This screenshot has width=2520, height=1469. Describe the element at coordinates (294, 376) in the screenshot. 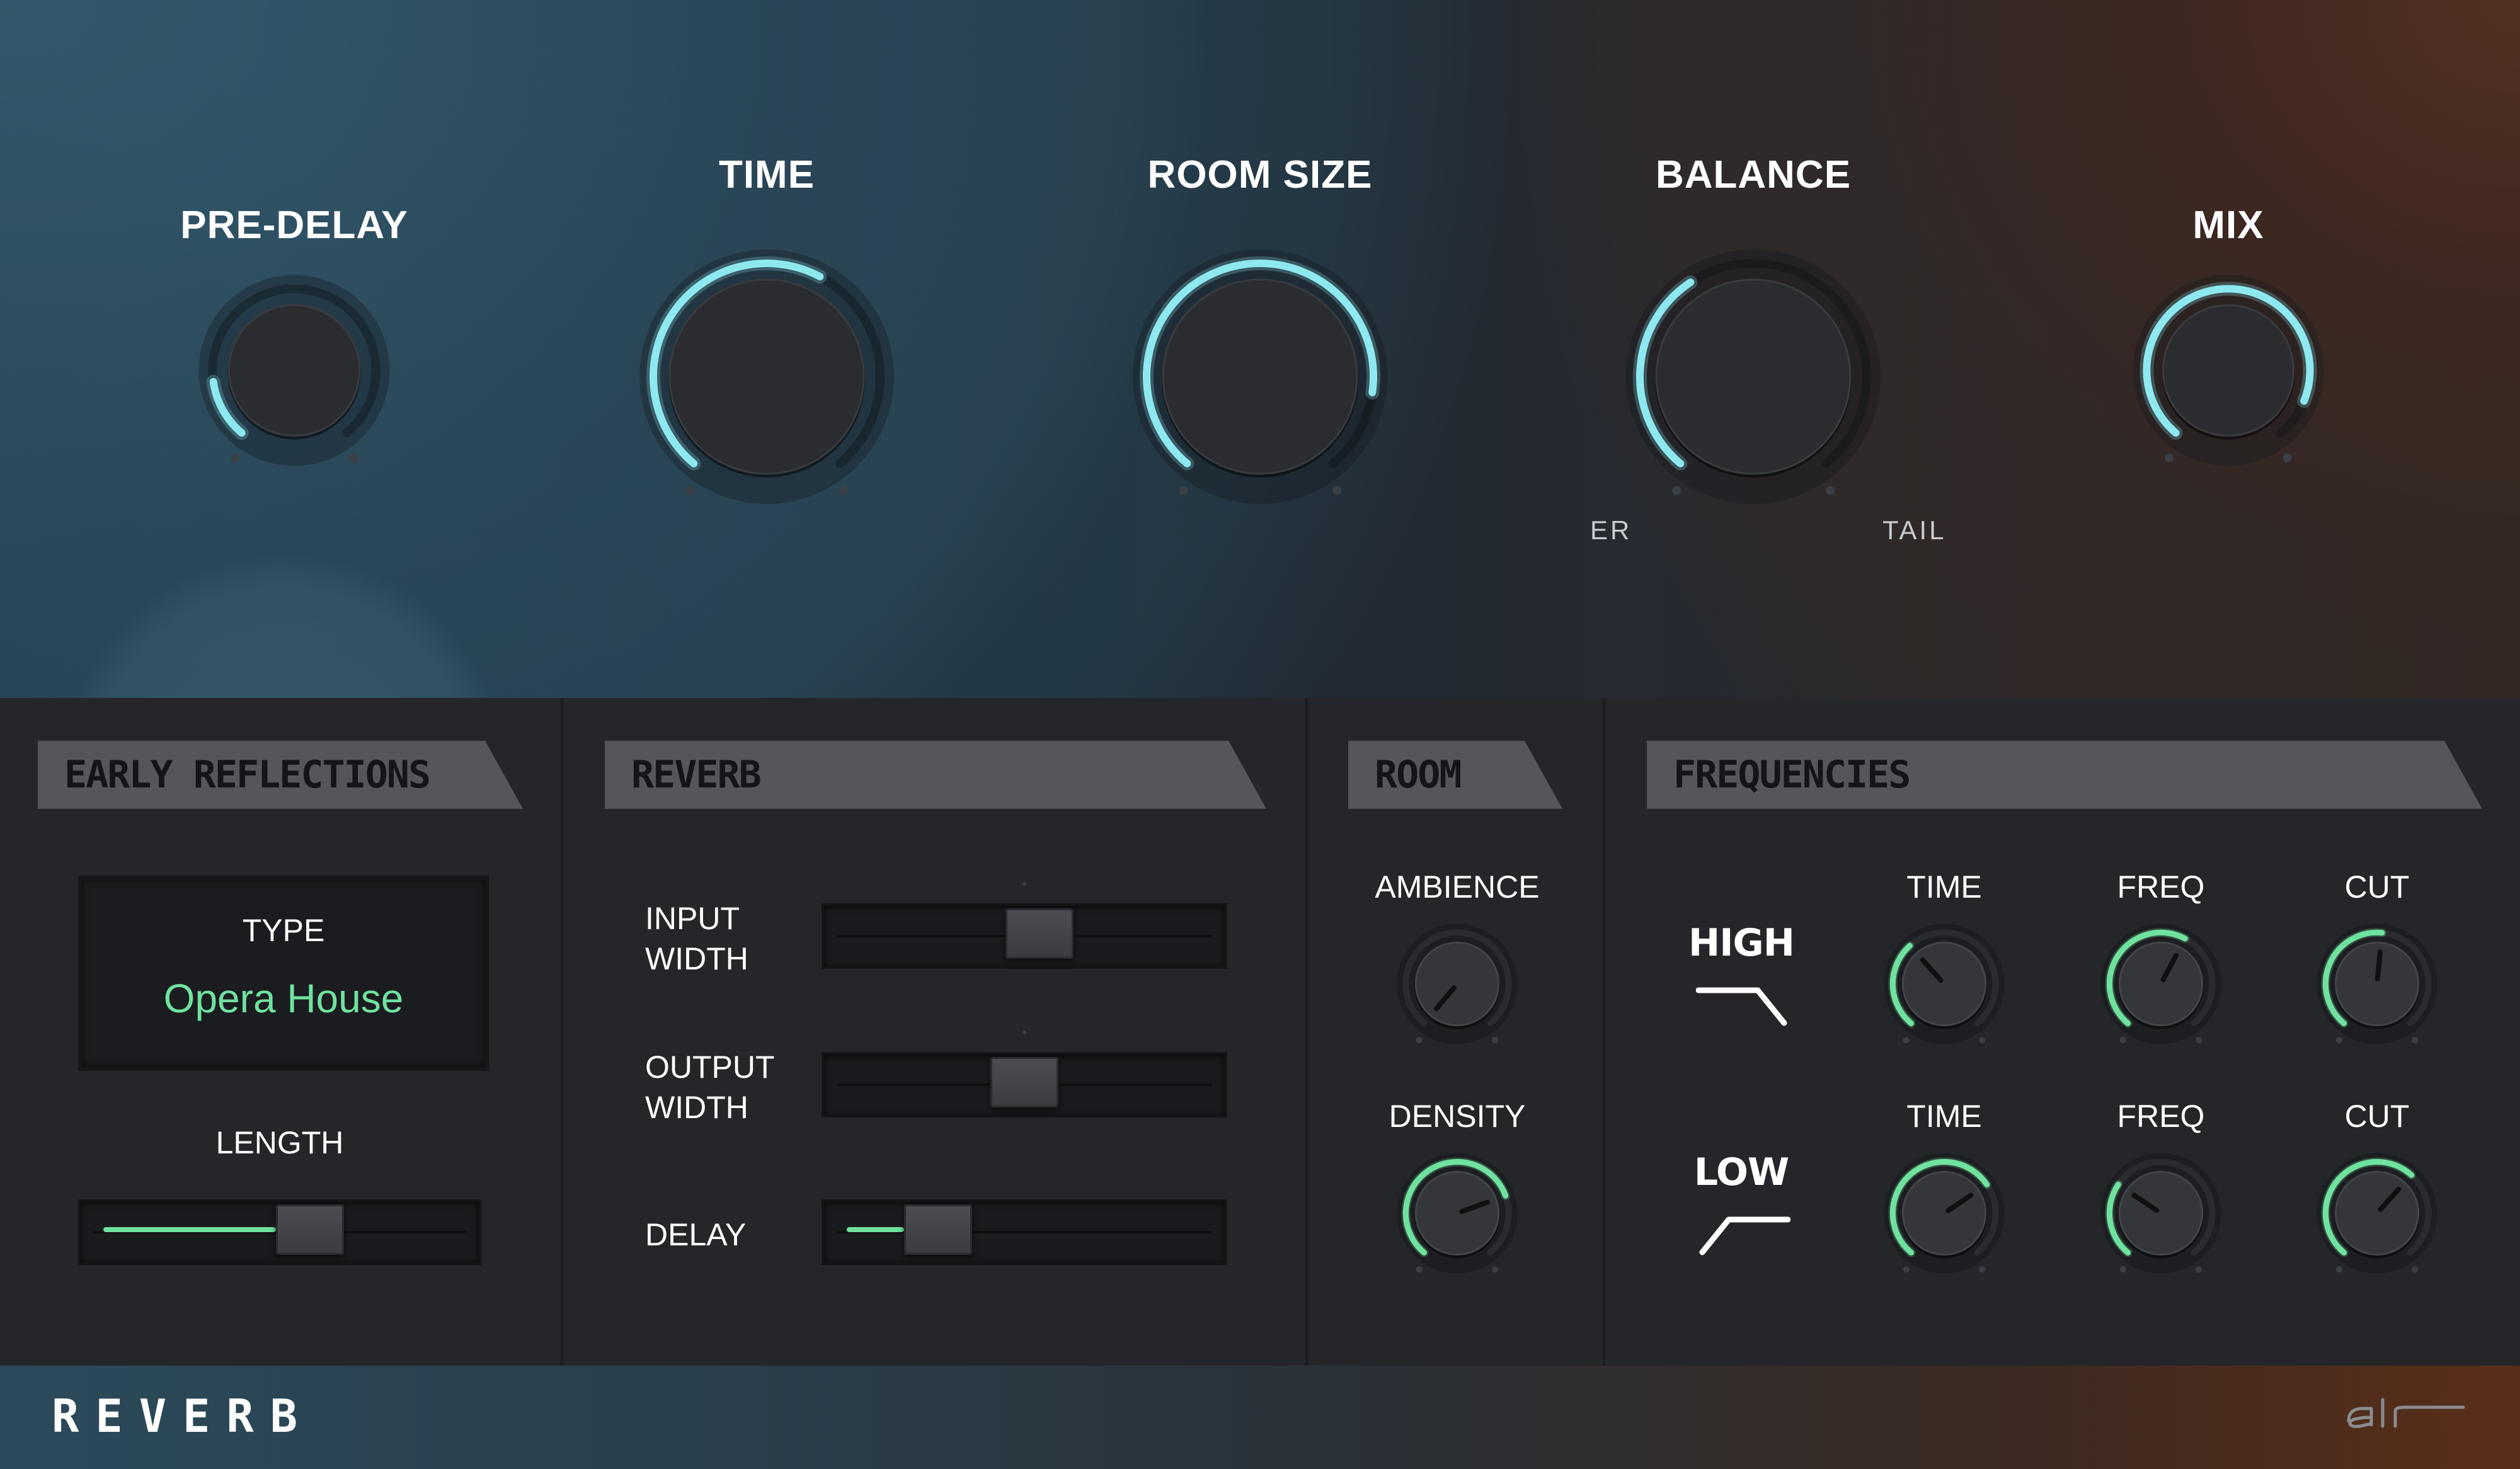

I see `pre-delay-knob` at that location.